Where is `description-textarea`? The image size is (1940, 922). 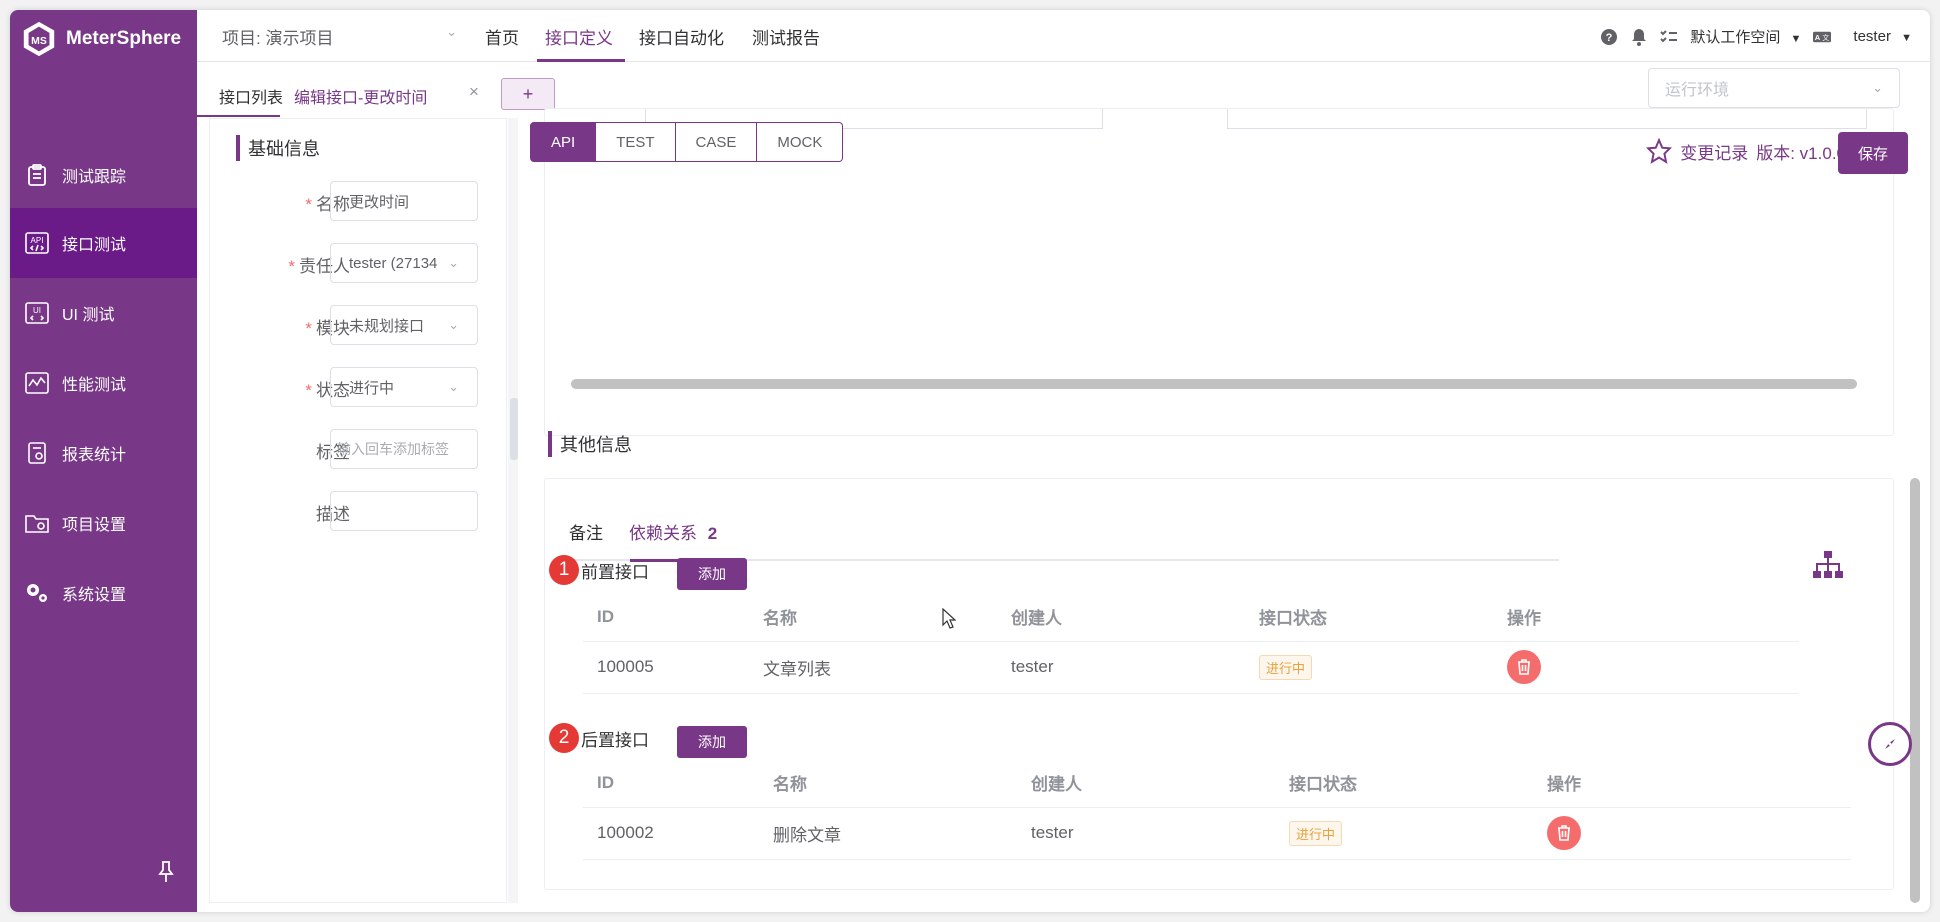
description-textarea is located at coordinates (404, 511).